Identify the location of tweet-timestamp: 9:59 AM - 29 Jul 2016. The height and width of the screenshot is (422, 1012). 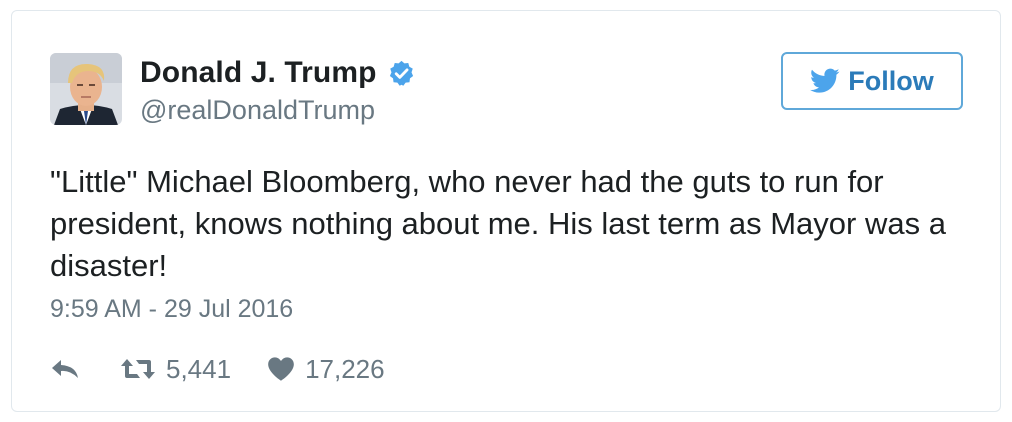
(171, 309).